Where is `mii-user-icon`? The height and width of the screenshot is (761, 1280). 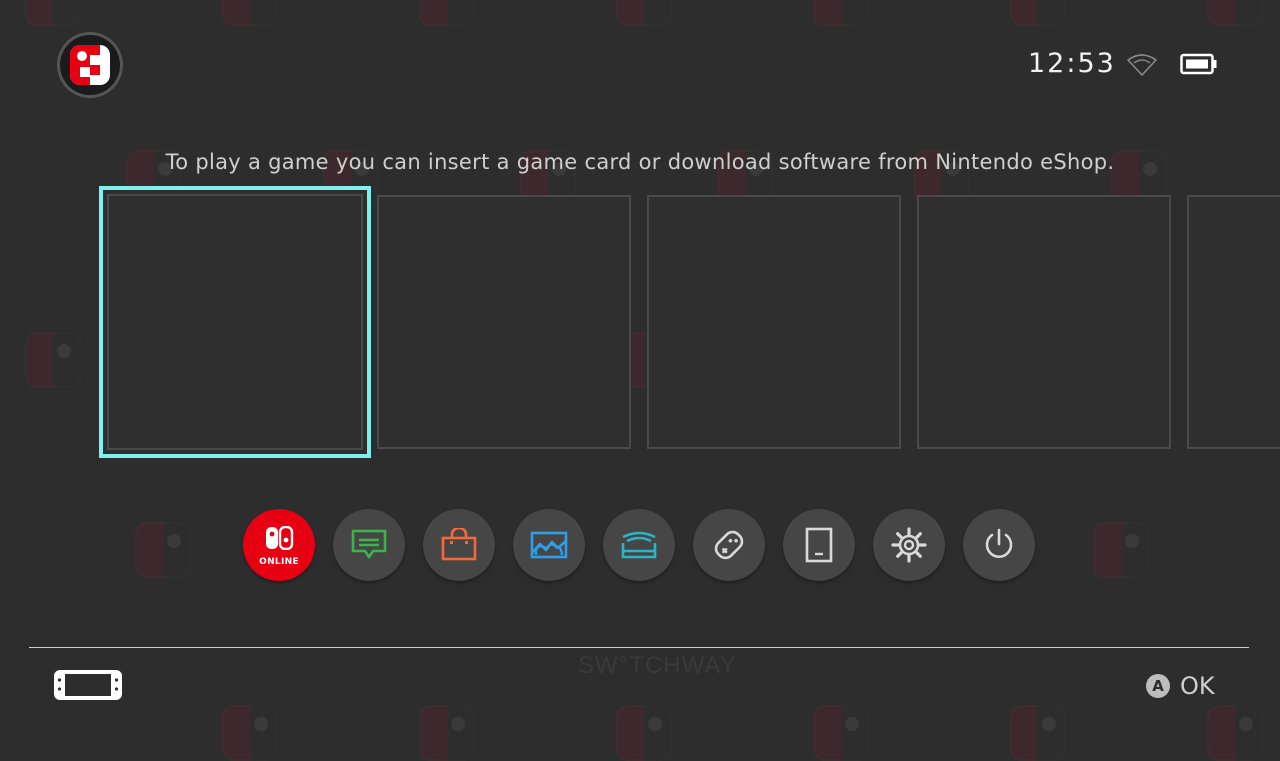 mii-user-icon is located at coordinates (90, 65).